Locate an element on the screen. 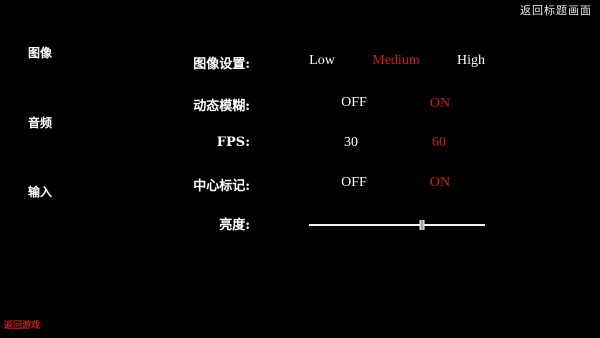  brightness-label: 亮度: is located at coordinates (234, 225).